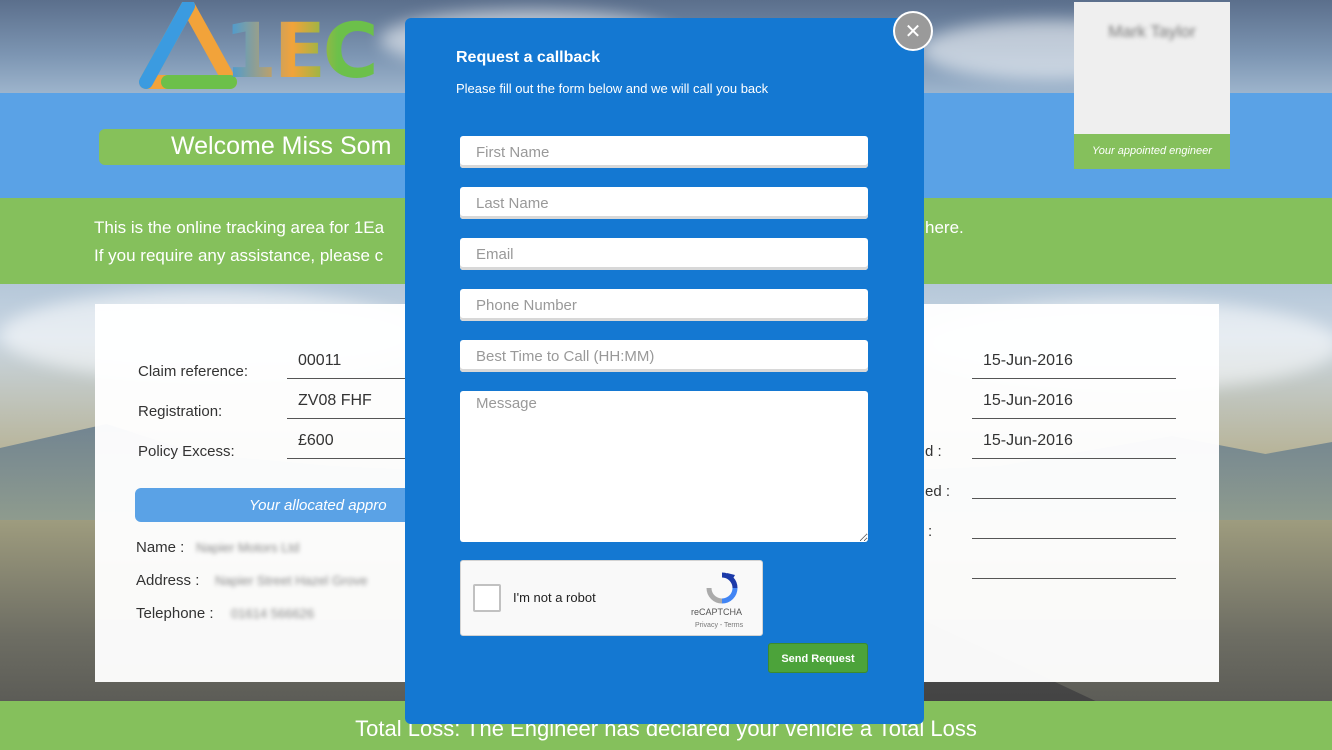 The image size is (1332, 750). Describe the element at coordinates (930, 531) in the screenshot. I see `date-label-5: :` at that location.